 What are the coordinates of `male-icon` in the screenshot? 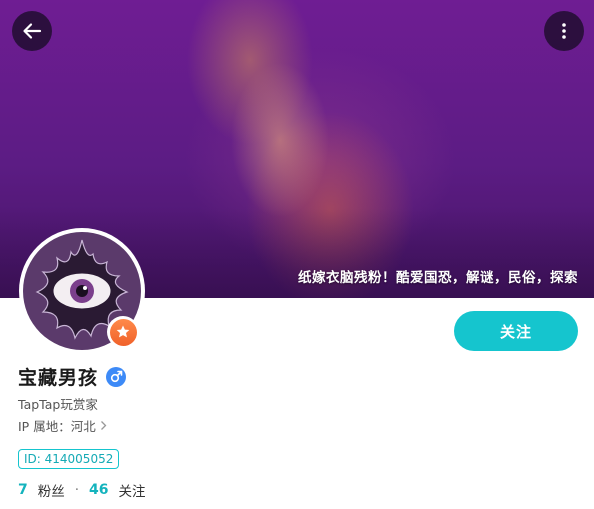 It's located at (116, 376).